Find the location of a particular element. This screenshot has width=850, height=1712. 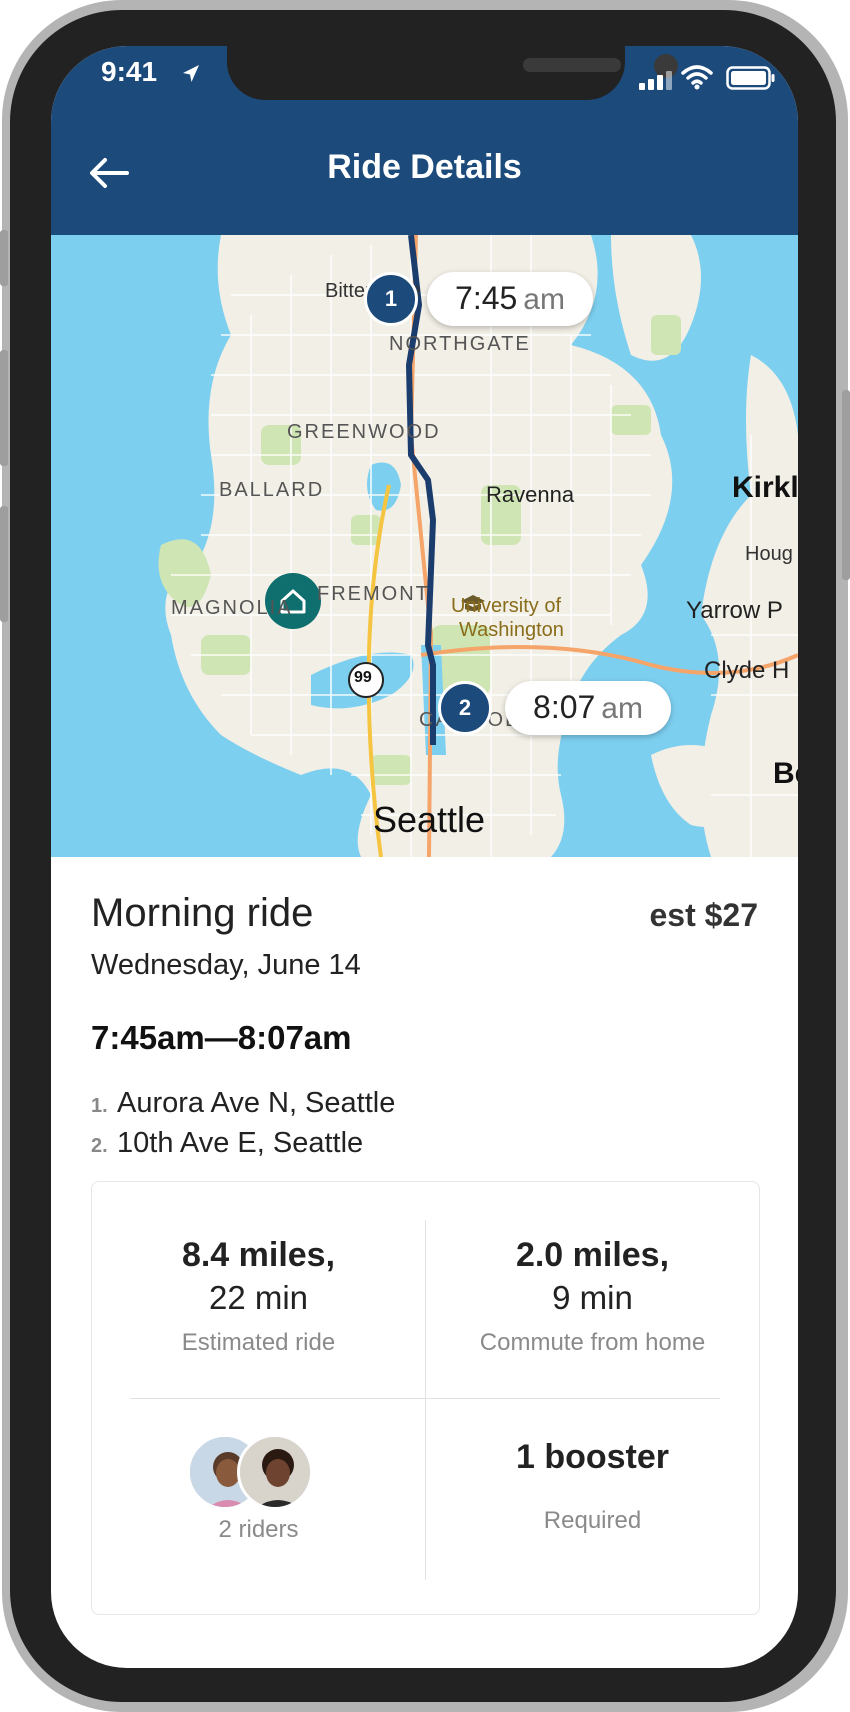

battery-icon is located at coordinates (750, 78).